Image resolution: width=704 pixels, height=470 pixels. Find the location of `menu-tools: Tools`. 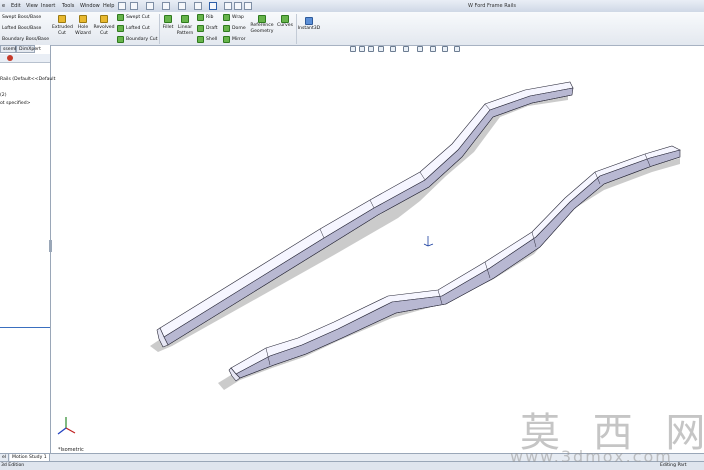

menu-tools: Tools is located at coordinates (68, 6).